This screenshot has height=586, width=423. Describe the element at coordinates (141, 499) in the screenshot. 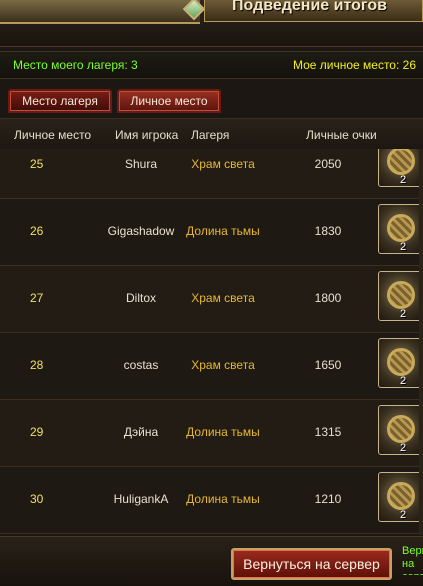

I see `row-player-name: HuligankA` at that location.